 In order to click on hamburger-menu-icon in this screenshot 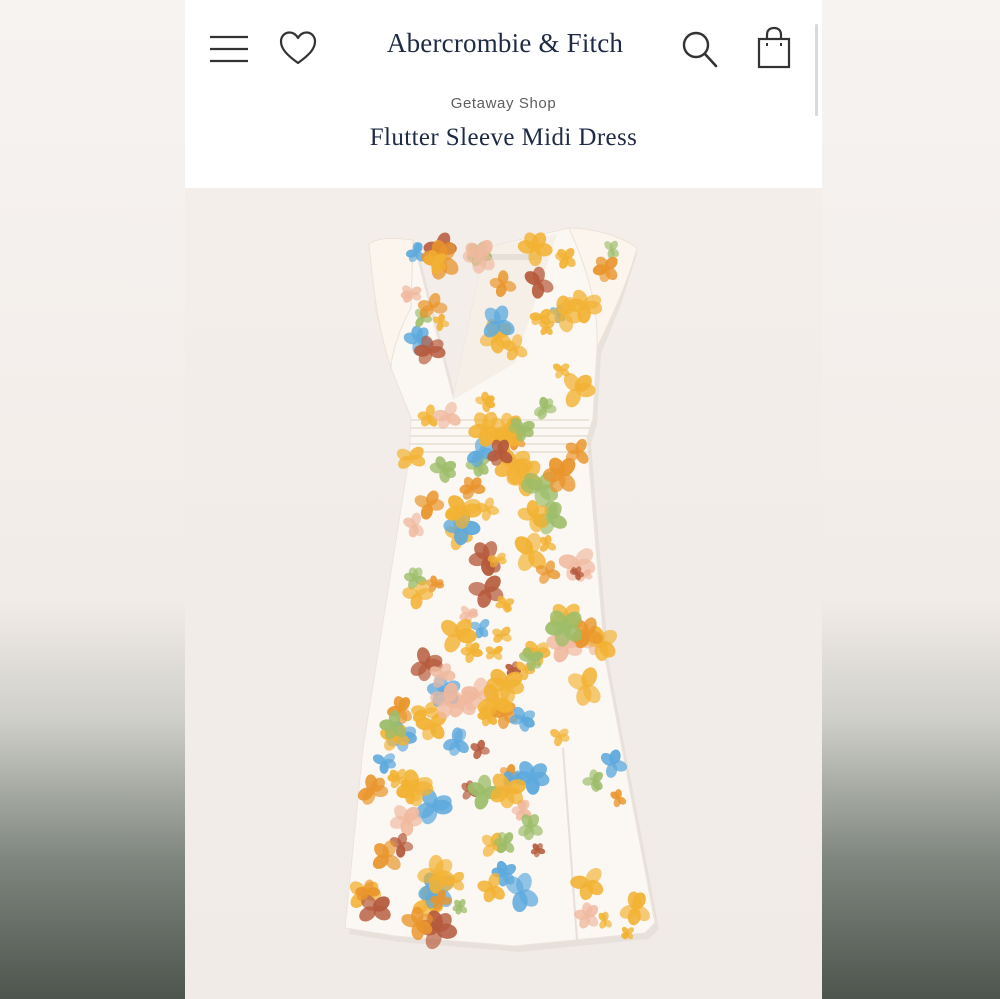, I will do `click(229, 49)`.